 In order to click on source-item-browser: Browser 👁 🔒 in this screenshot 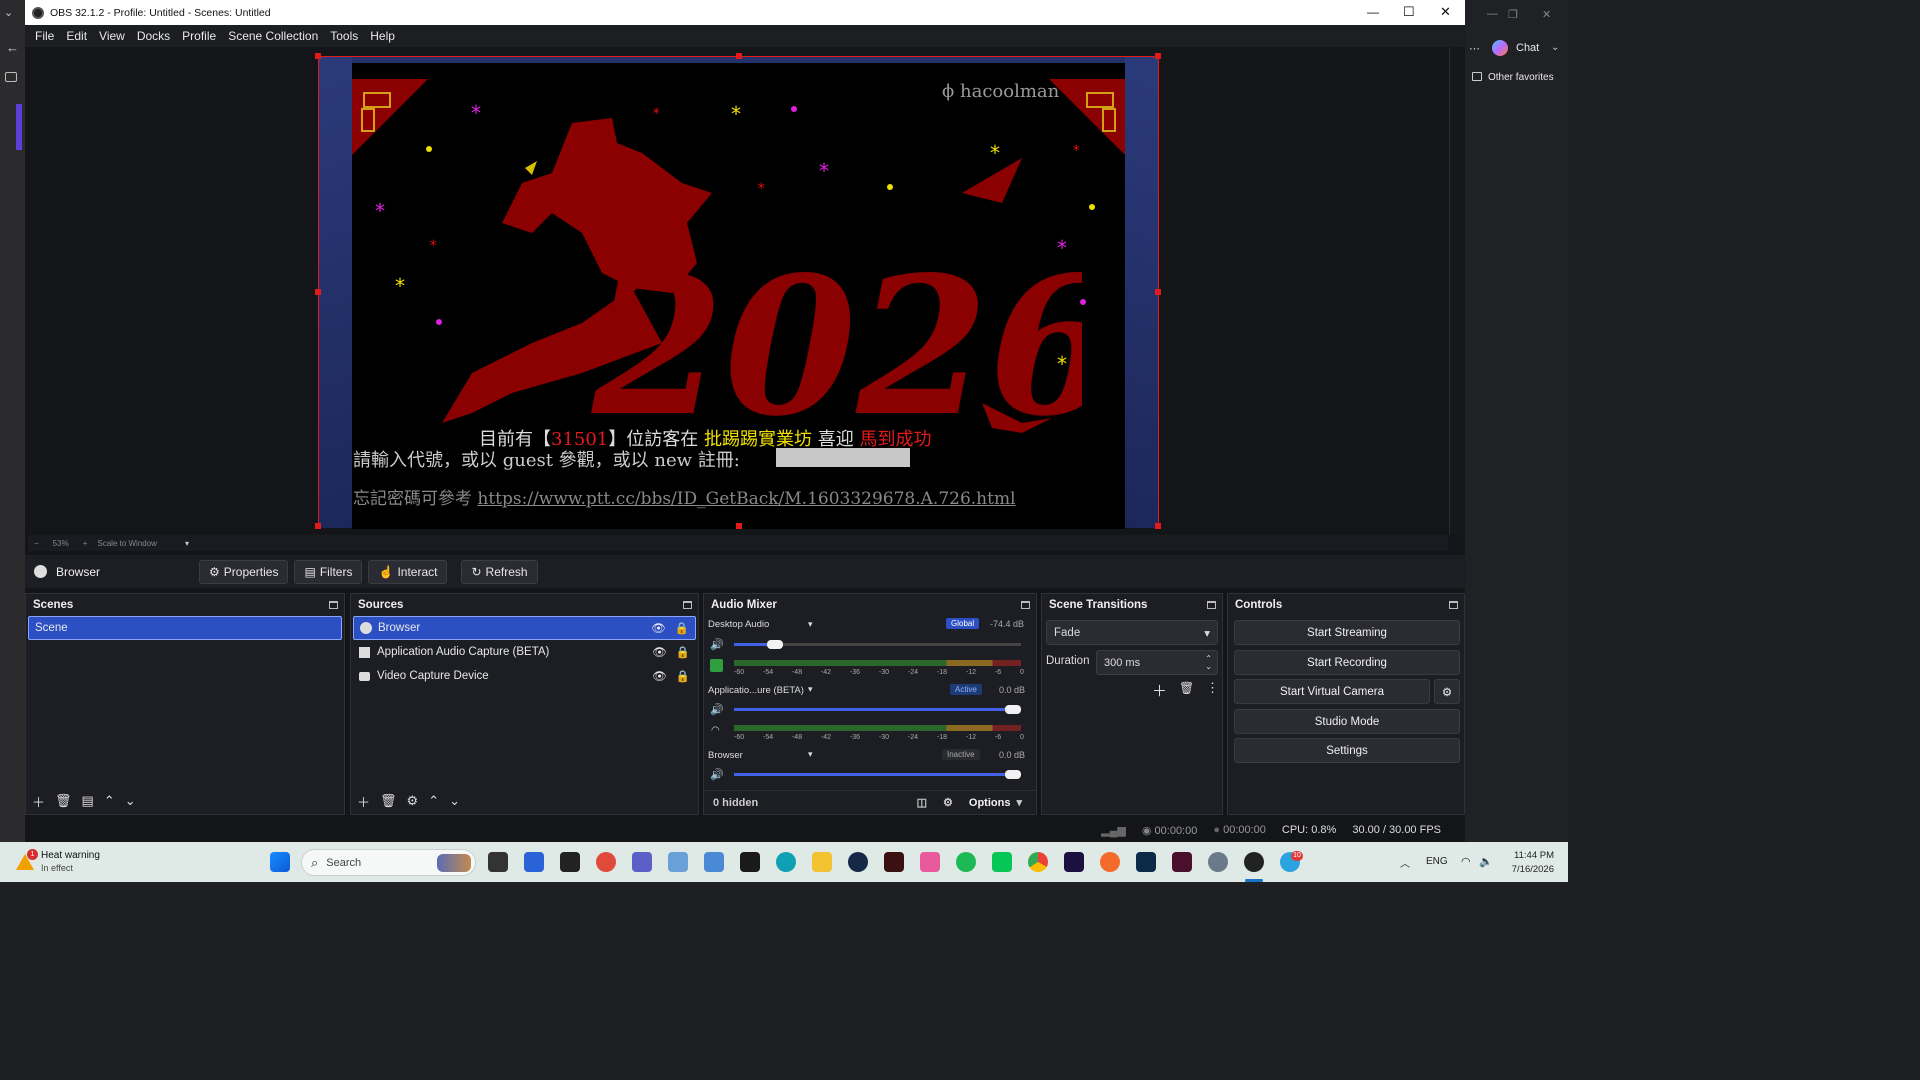, I will do `click(524, 628)`.